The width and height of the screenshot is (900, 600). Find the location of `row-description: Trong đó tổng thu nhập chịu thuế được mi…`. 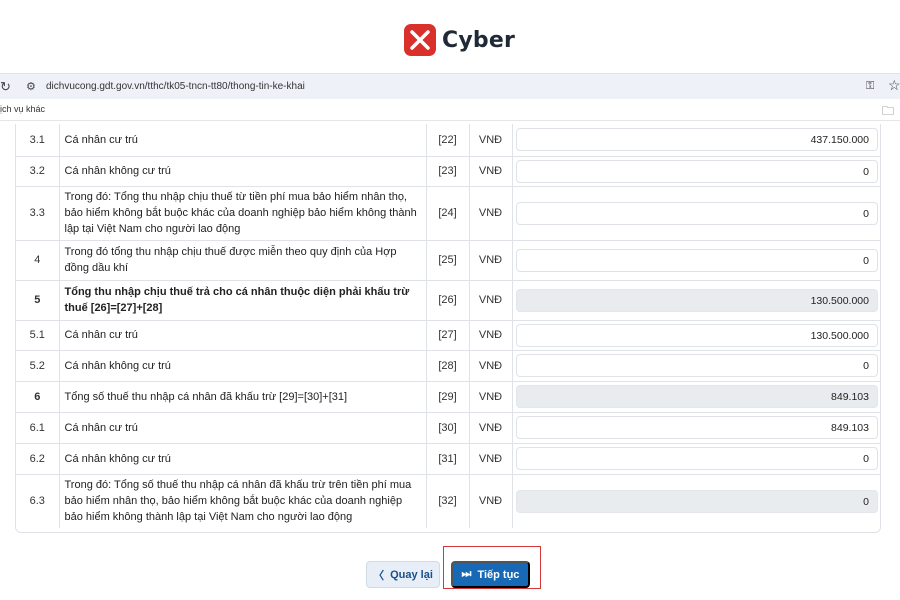

row-description: Trong đó tổng thu nhập chịu thuế được mi… is located at coordinates (243, 260).